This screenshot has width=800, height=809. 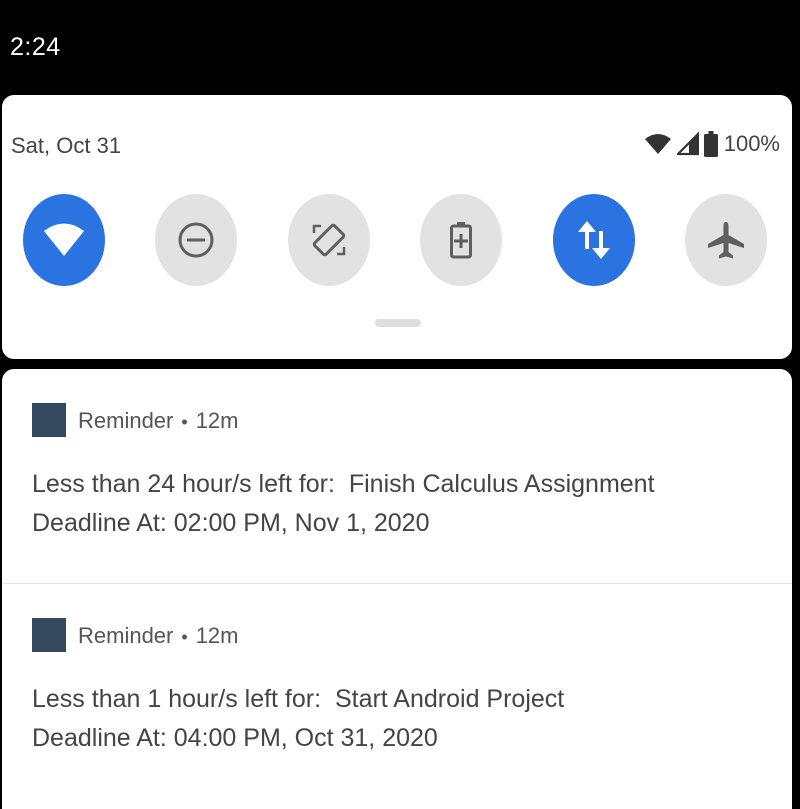 I want to click on battery-level-text: 100%, so click(x=751, y=143).